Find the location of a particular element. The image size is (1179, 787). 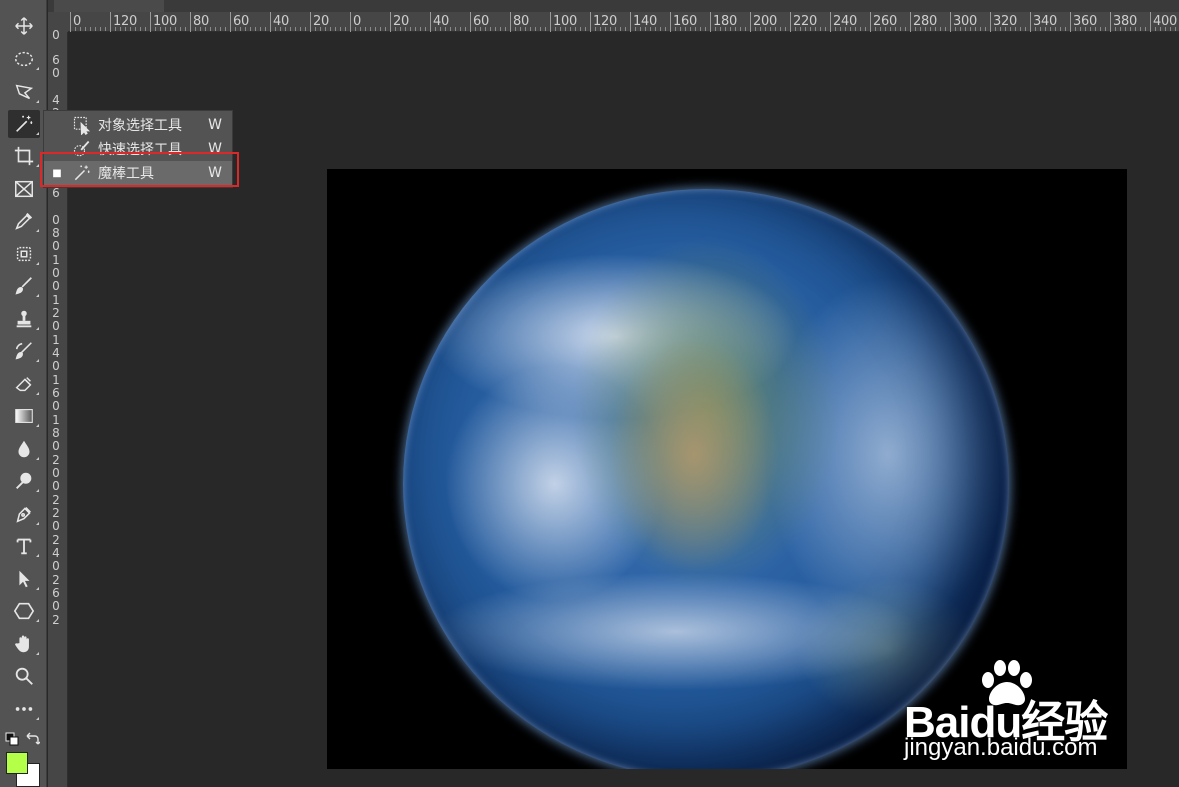

history-brush-tool is located at coordinates (24, 351).